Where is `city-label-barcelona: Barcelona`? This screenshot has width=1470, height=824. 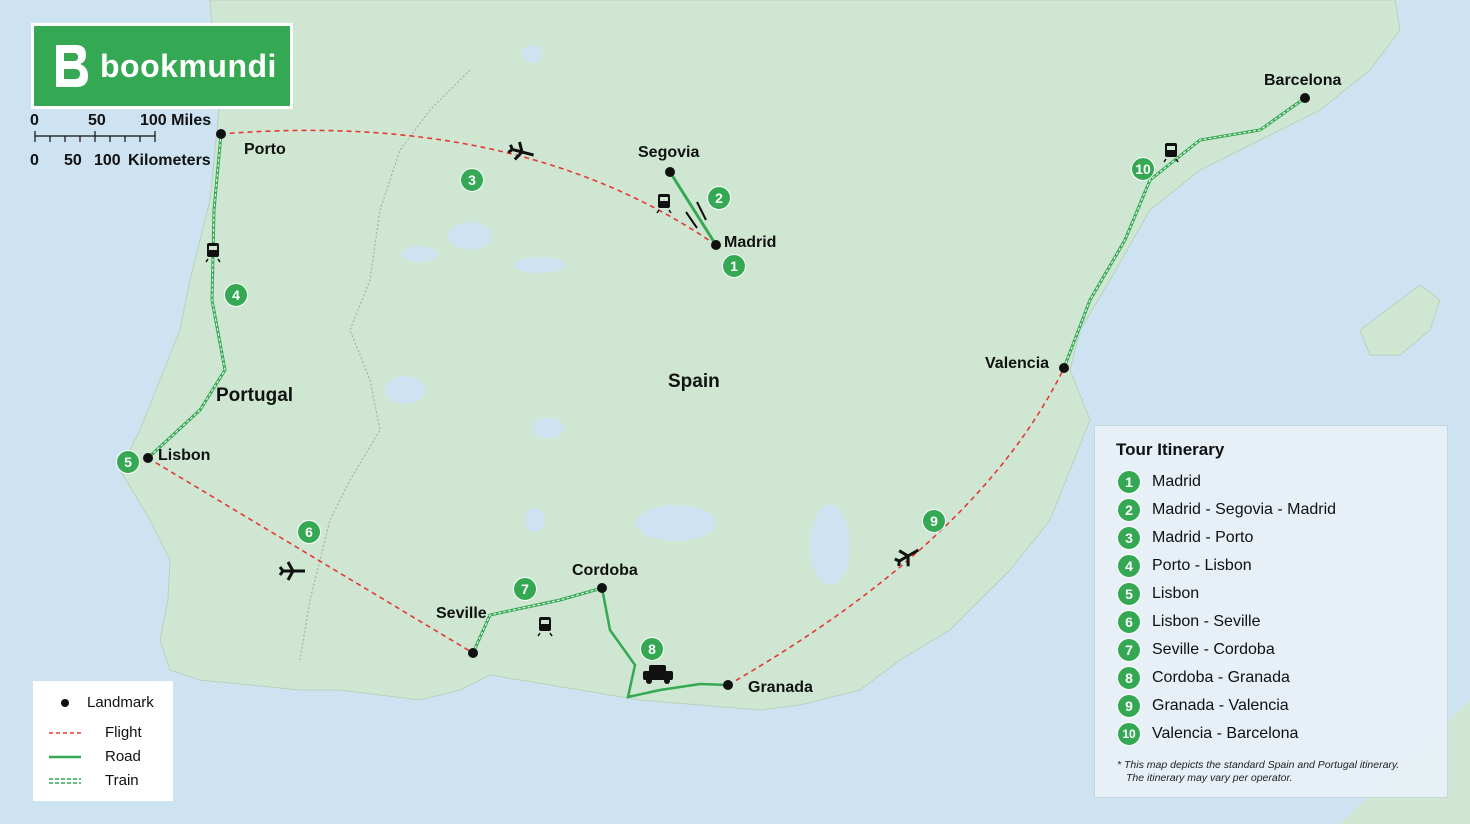
city-label-barcelona: Barcelona is located at coordinates (1303, 80).